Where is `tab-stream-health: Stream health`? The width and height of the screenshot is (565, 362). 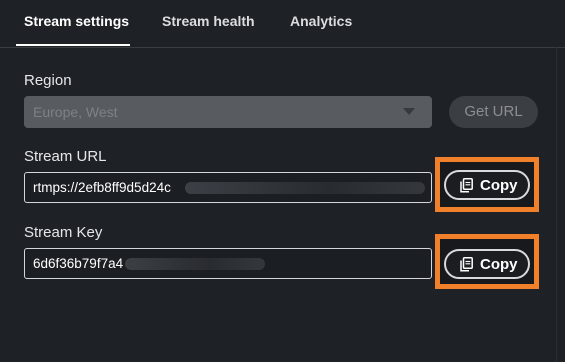 tab-stream-health: Stream health is located at coordinates (208, 21).